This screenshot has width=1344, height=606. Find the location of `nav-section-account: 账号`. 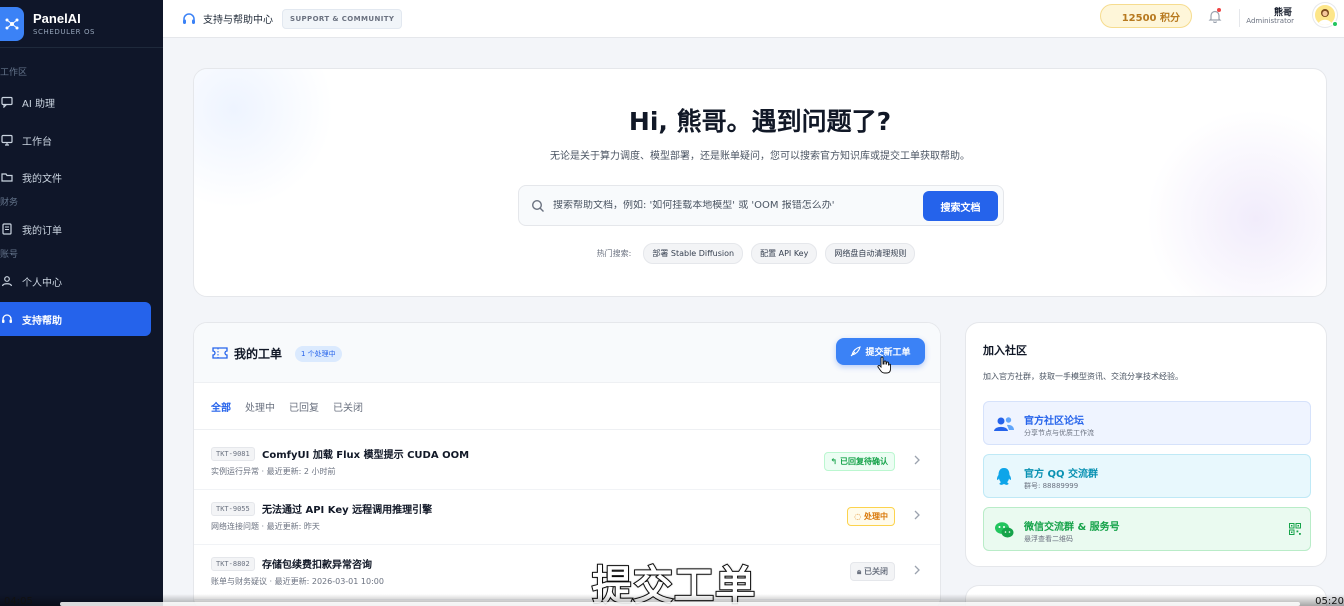

nav-section-account: 账号 is located at coordinates (9, 255).